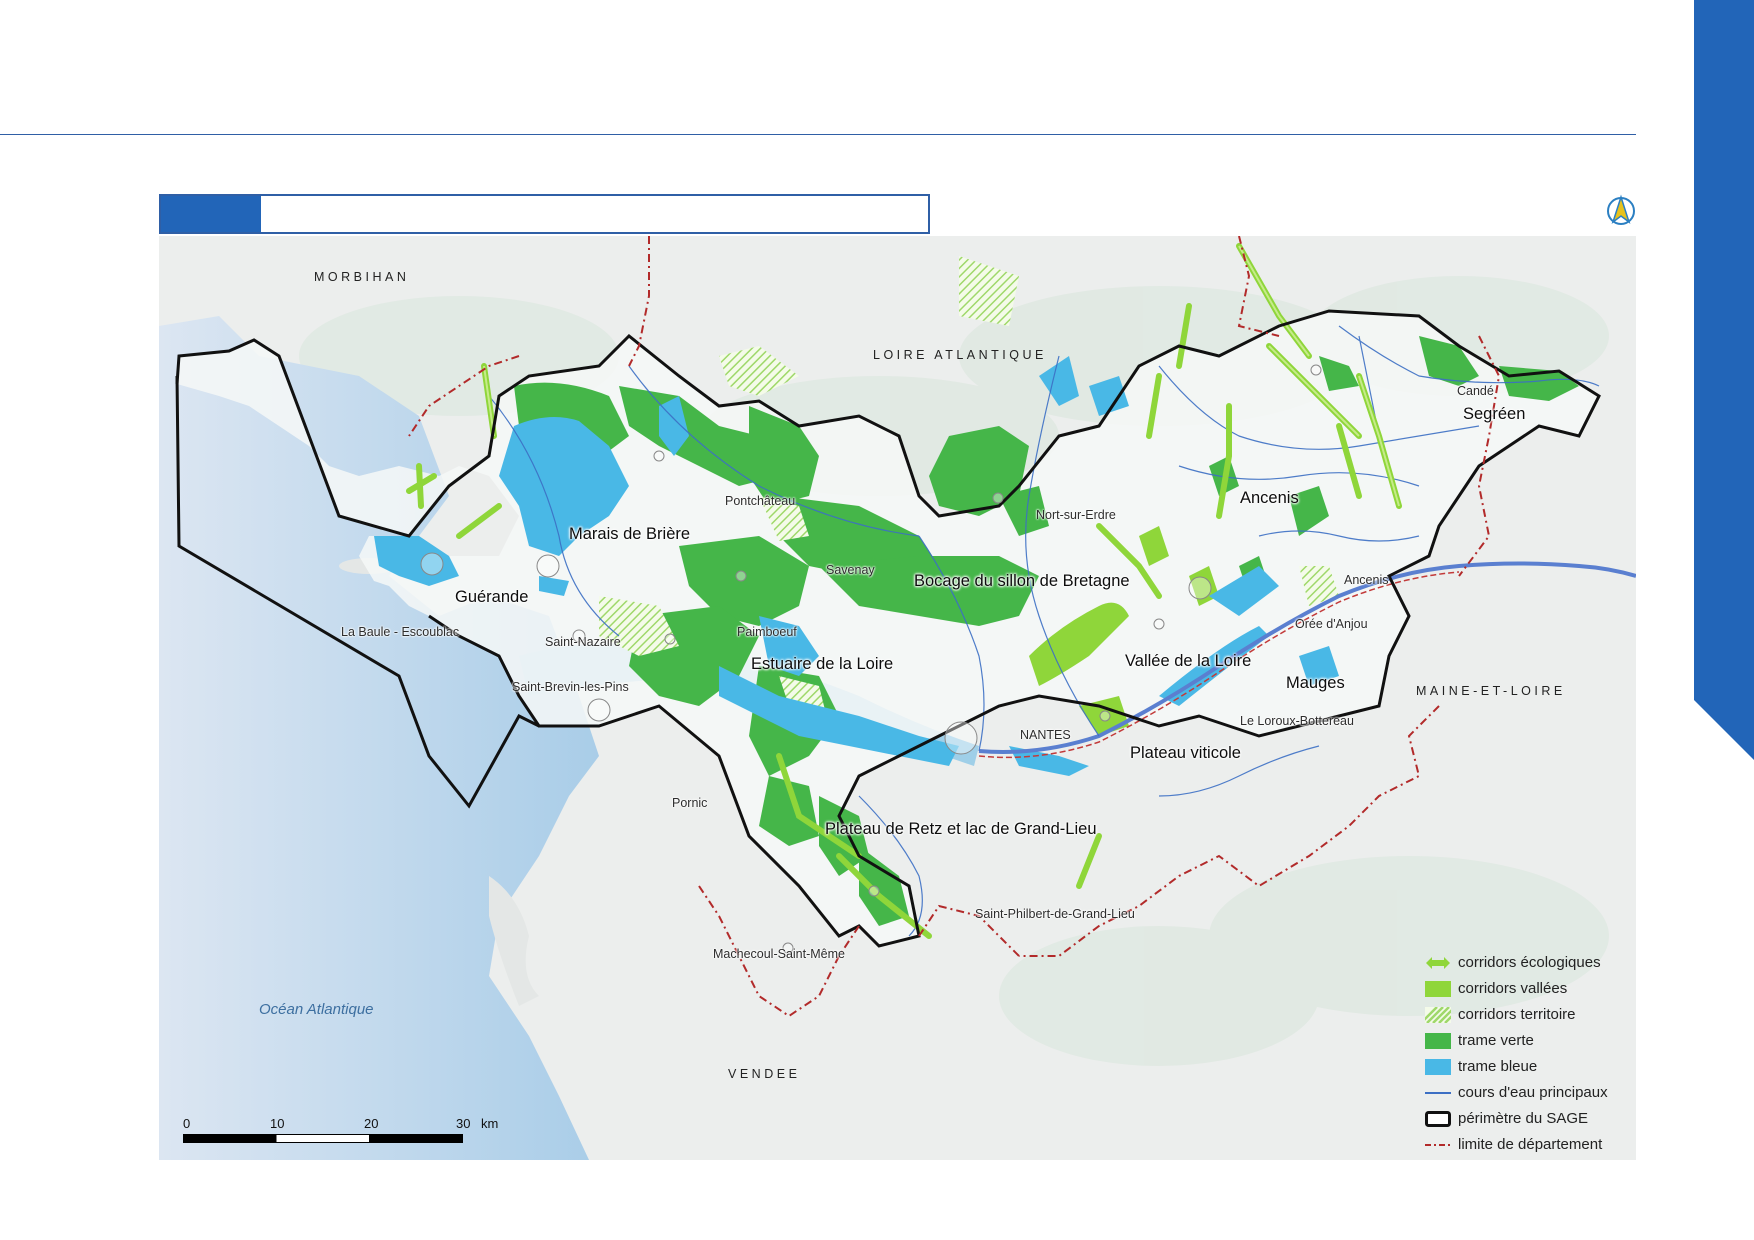 The width and height of the screenshot is (1754, 1240). What do you see at coordinates (400, 632) in the screenshot?
I see `town-label-la-baule: La Baule - Escoublac` at bounding box center [400, 632].